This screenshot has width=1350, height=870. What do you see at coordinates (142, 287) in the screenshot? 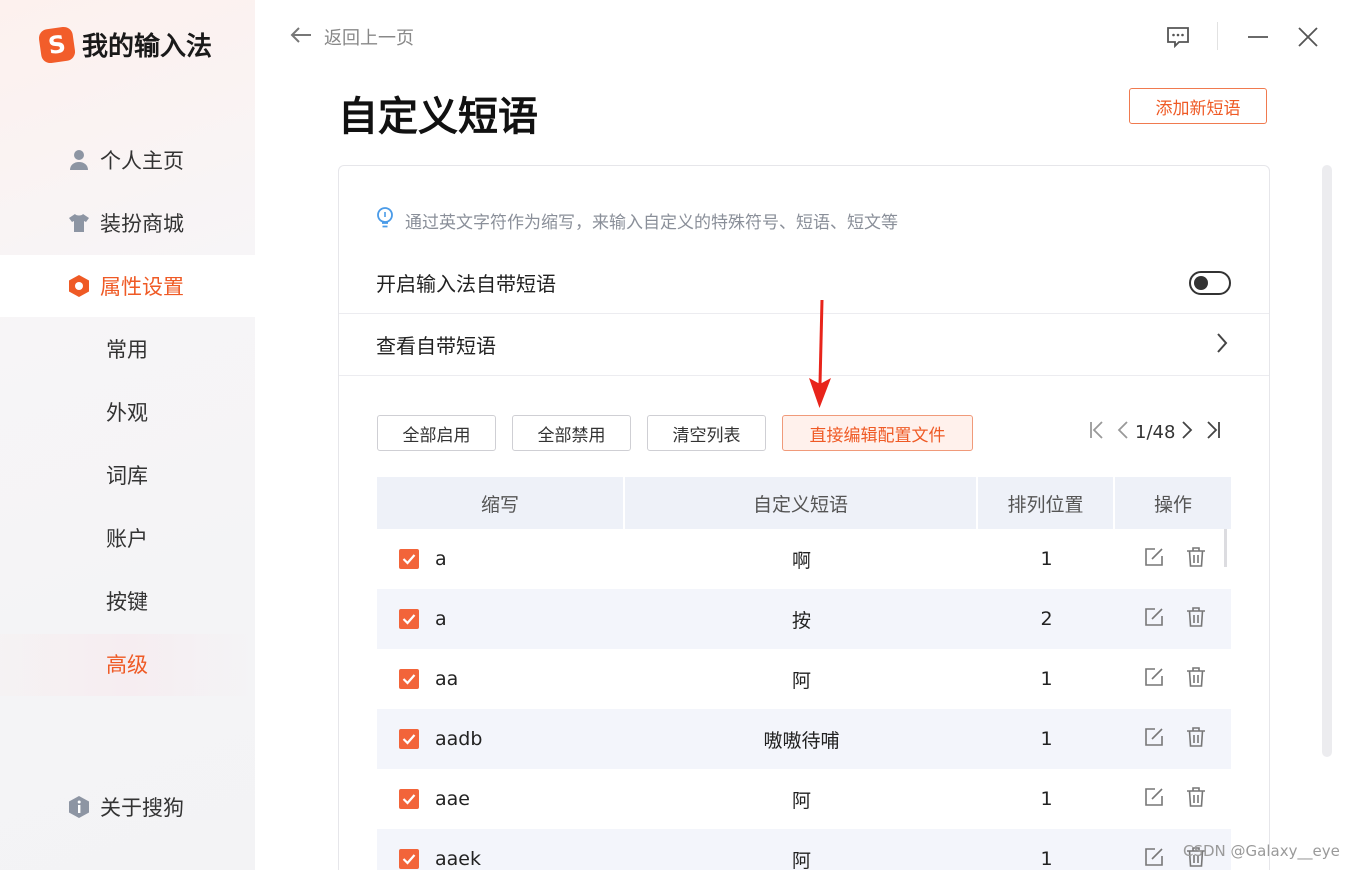
I see `sidebar-item-label: 属性设置` at bounding box center [142, 287].